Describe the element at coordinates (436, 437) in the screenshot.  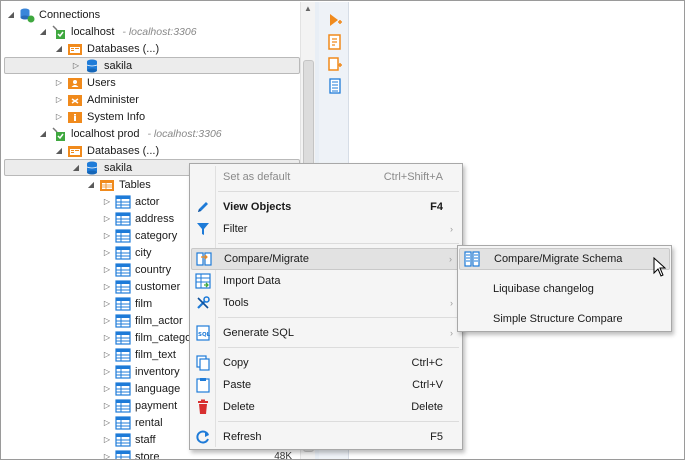
I see `menu-shortcut: F5` at that location.